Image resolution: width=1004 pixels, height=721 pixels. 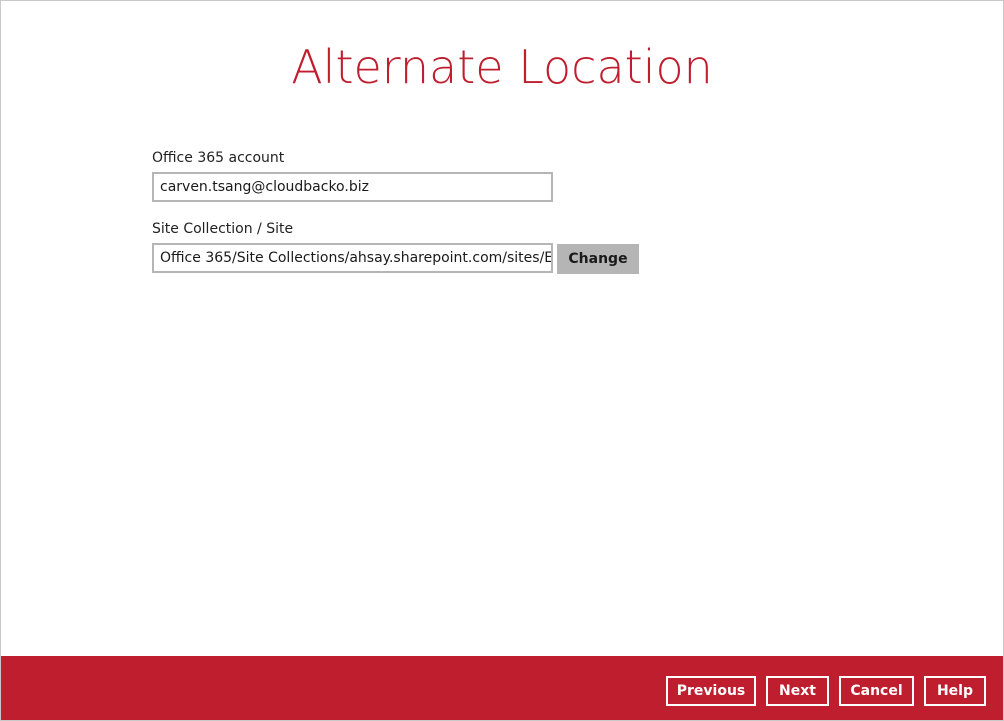 What do you see at coordinates (598, 259) in the screenshot?
I see `change-button: Change` at bounding box center [598, 259].